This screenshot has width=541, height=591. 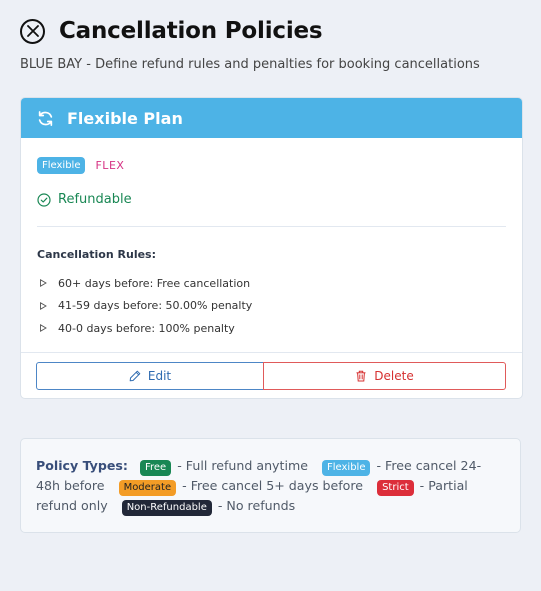 I want to click on delete-button: Delete, so click(x=384, y=376).